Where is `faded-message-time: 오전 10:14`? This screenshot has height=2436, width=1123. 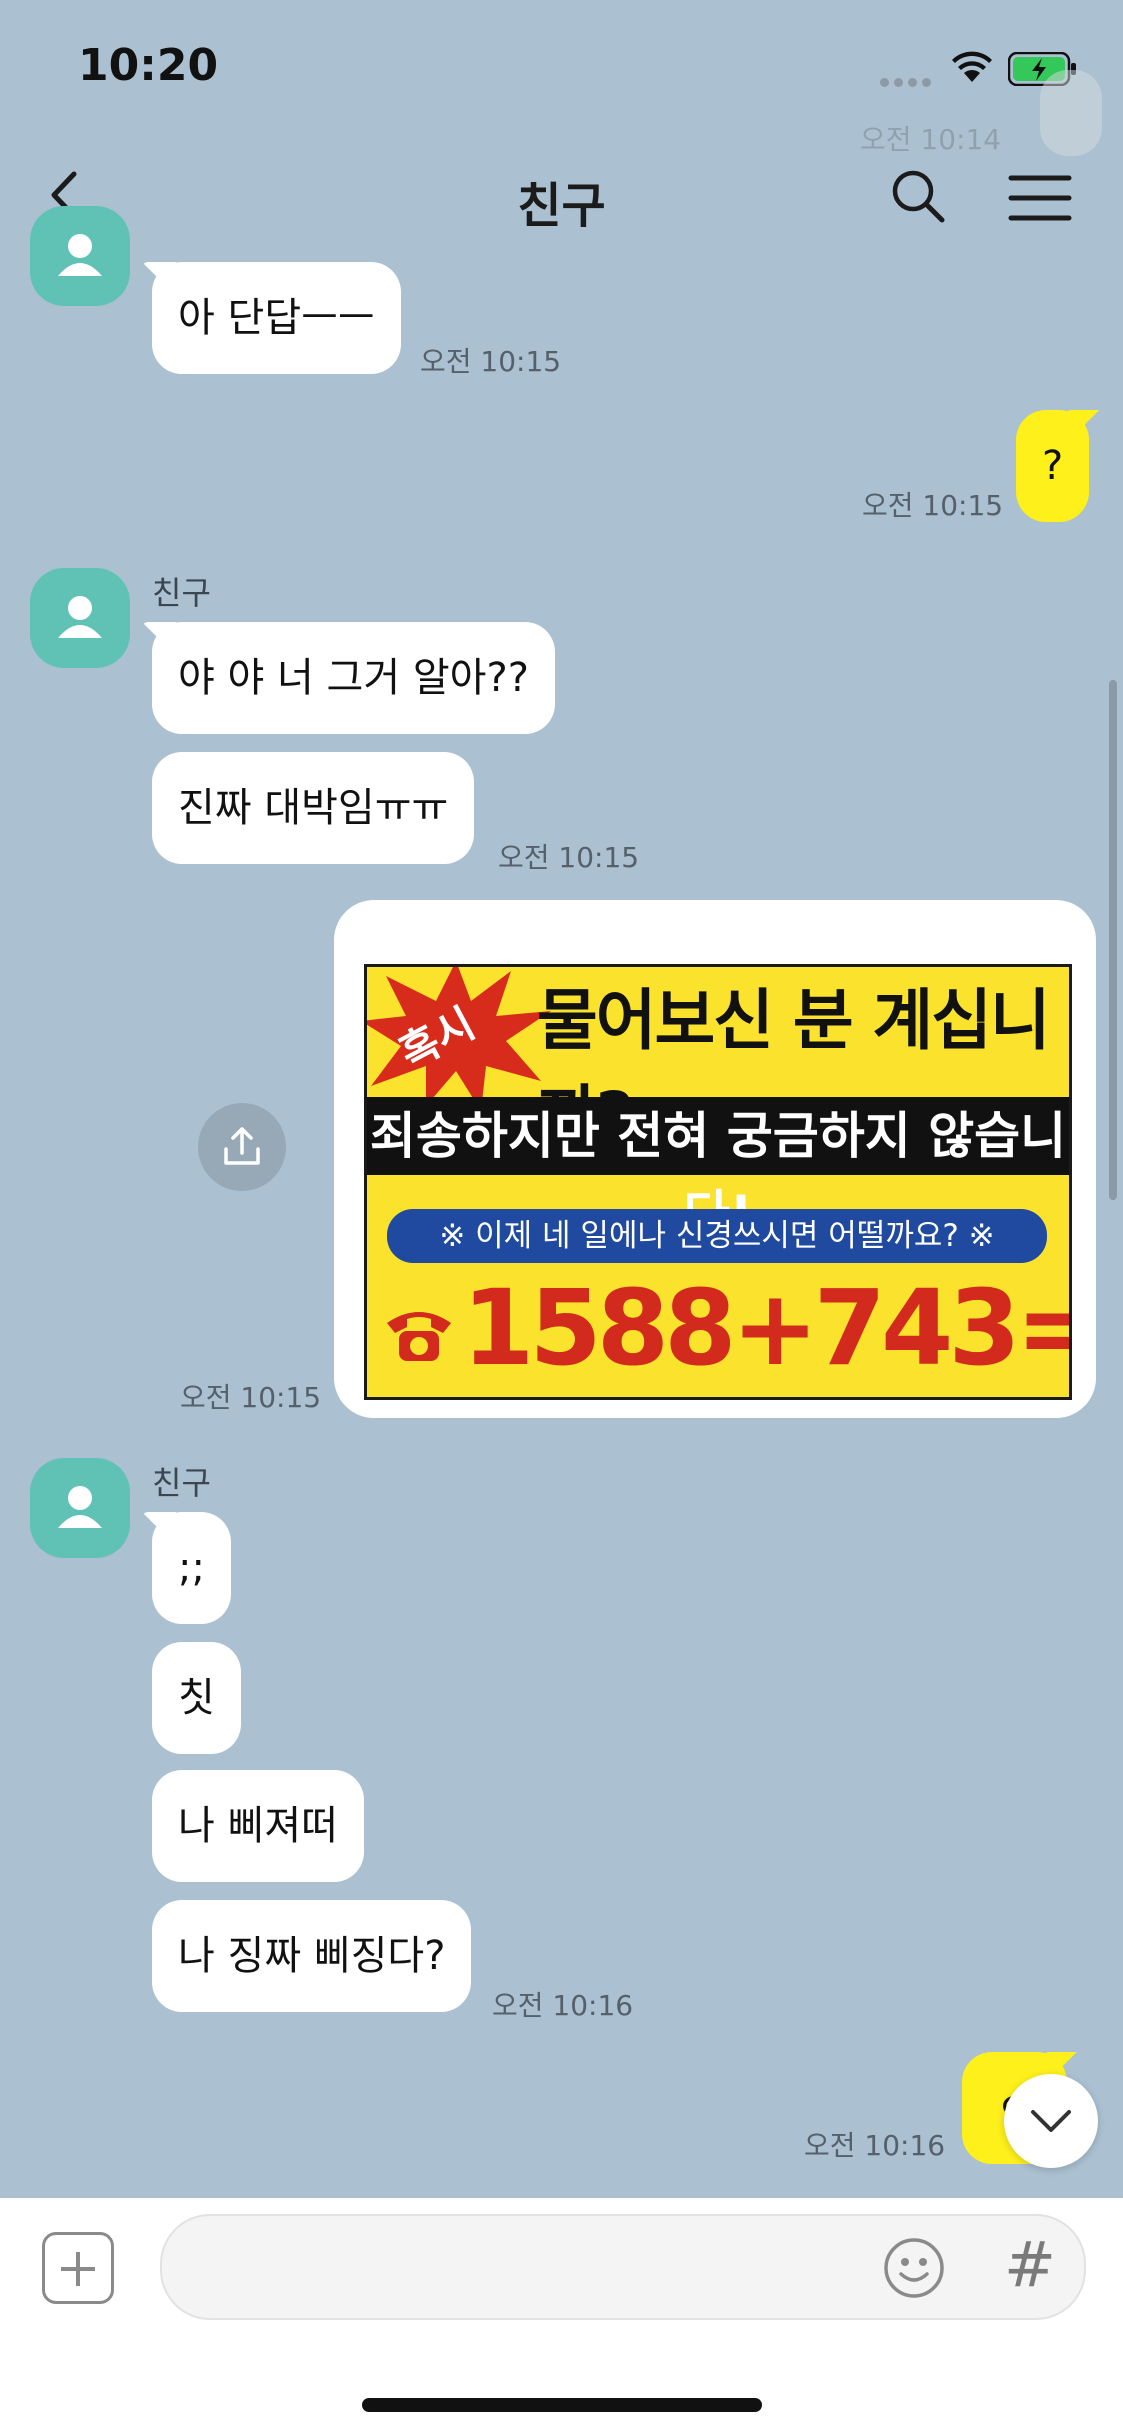
faded-message-time: 오전 10:14 is located at coordinates (931, 139).